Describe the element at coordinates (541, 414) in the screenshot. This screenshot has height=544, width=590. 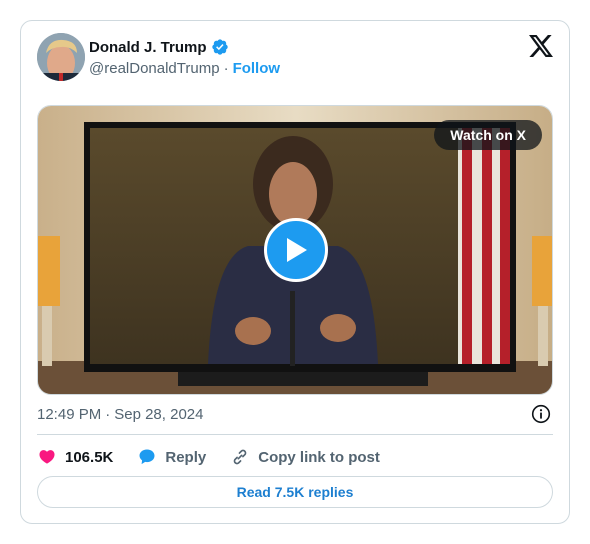
I see `info-icon` at that location.